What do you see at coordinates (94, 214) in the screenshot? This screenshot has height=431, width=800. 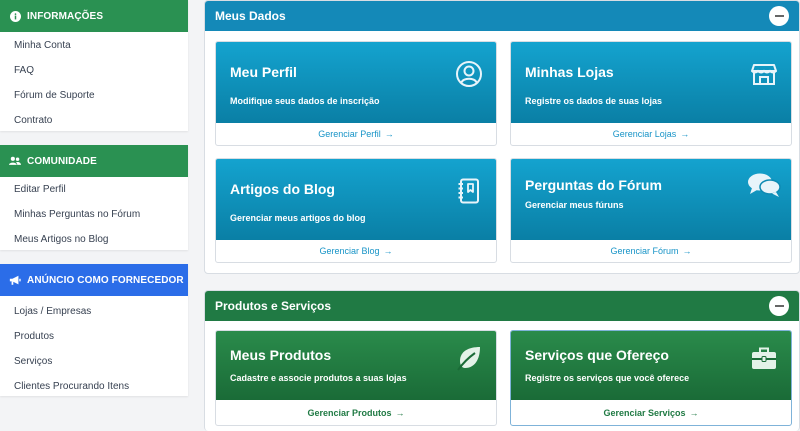 I see `sidebar-item-minhas-perguntas: Minhas Perguntas no Fórum` at bounding box center [94, 214].